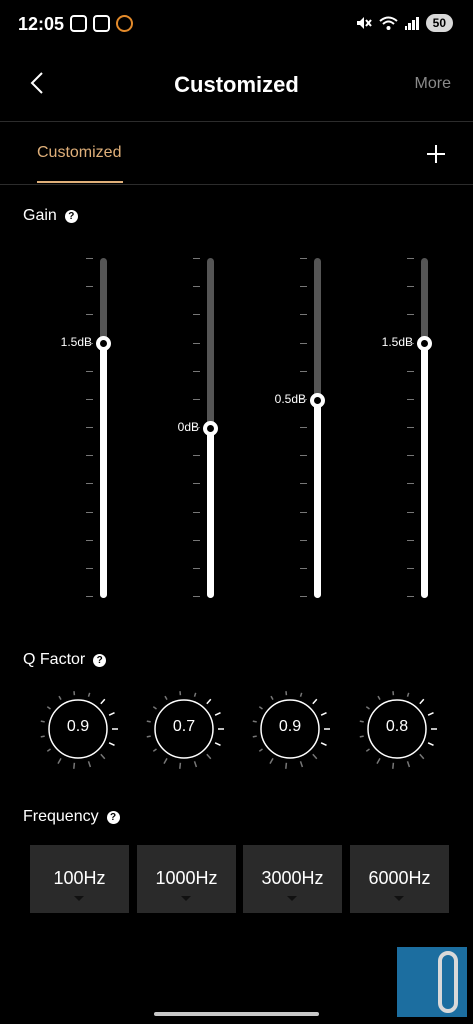 The height and width of the screenshot is (1024, 473). I want to click on frequency-value-3: 3000Hz, so click(292, 878).